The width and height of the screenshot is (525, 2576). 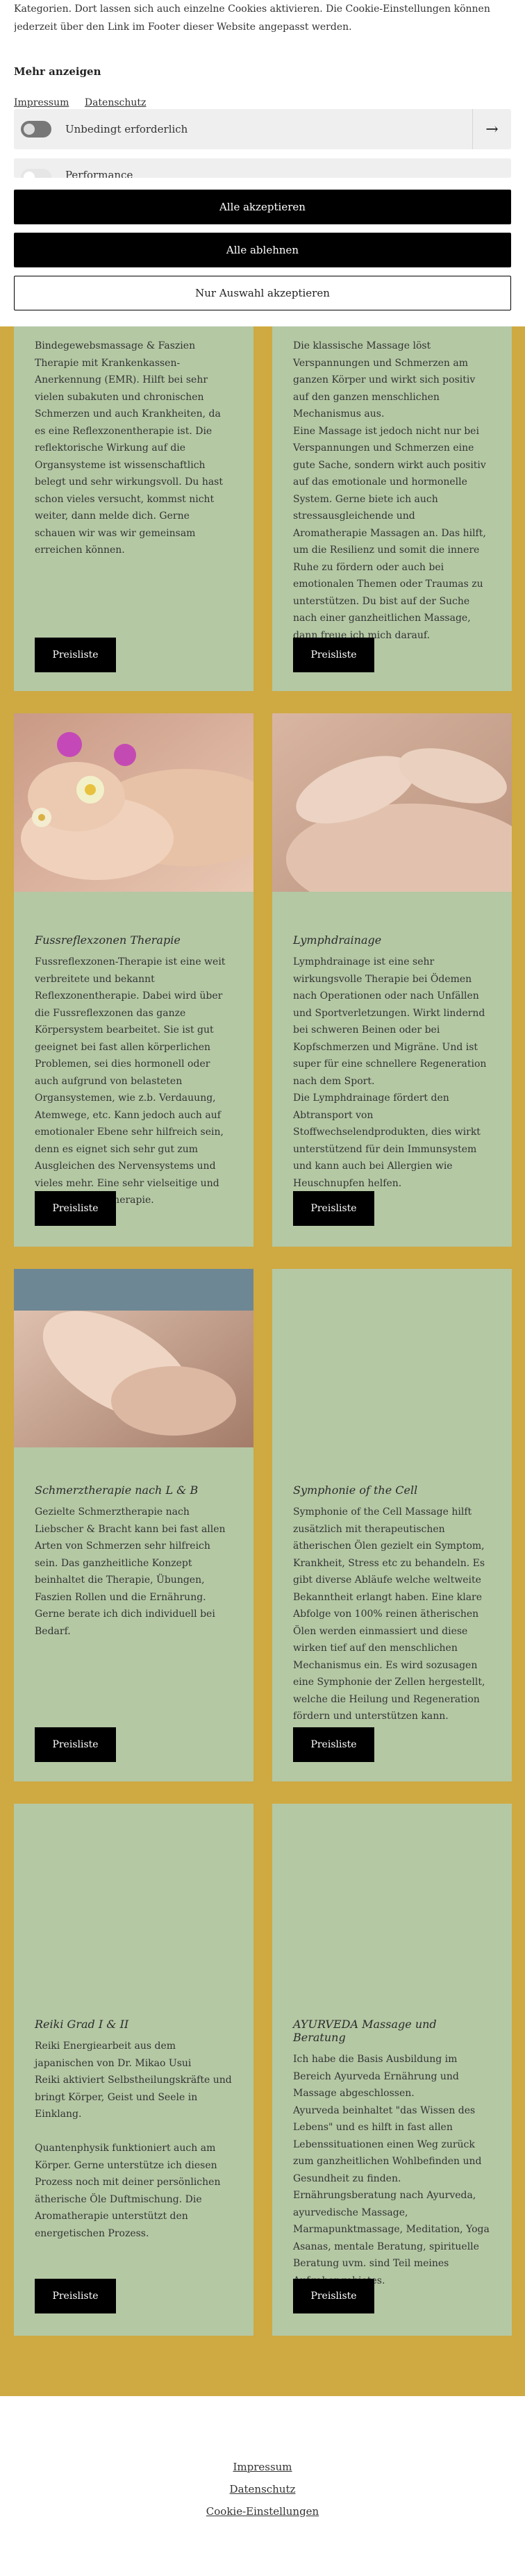 I want to click on card-title: Lymphdrainage, so click(x=337, y=940).